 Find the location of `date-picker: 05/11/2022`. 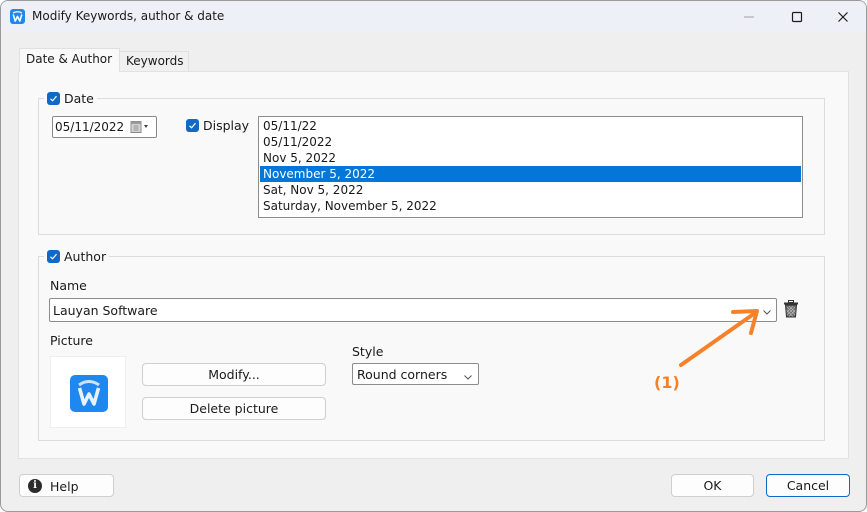

date-picker: 05/11/2022 is located at coordinates (104, 127).